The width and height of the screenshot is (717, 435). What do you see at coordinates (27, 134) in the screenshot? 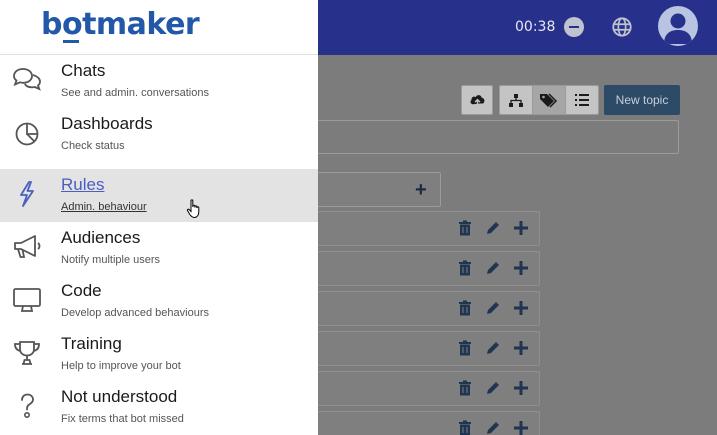
I see `pie-chart-icon` at bounding box center [27, 134].